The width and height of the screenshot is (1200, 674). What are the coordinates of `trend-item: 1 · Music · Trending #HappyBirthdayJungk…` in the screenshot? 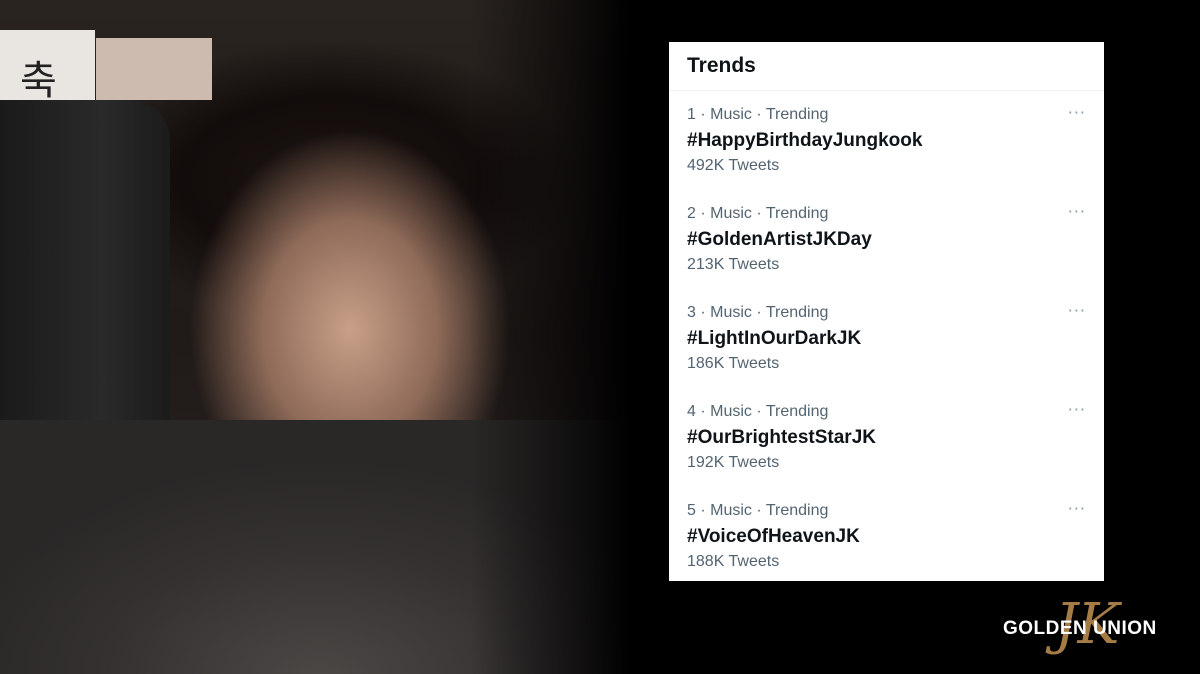 It's located at (886, 140).